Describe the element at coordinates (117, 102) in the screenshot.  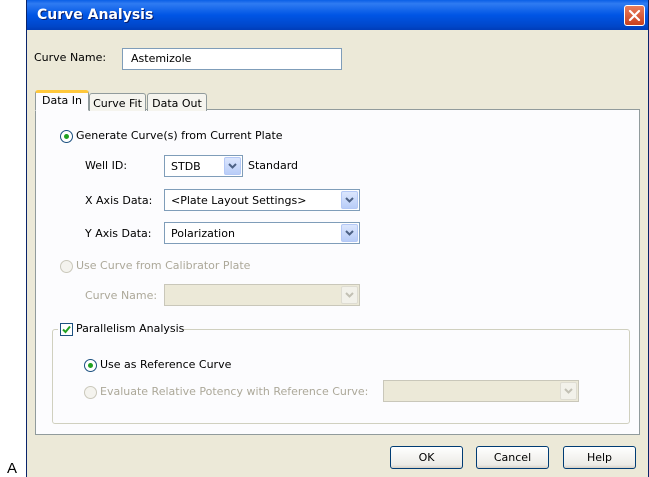
I see `tab-curve-fit: Curve Fit` at that location.